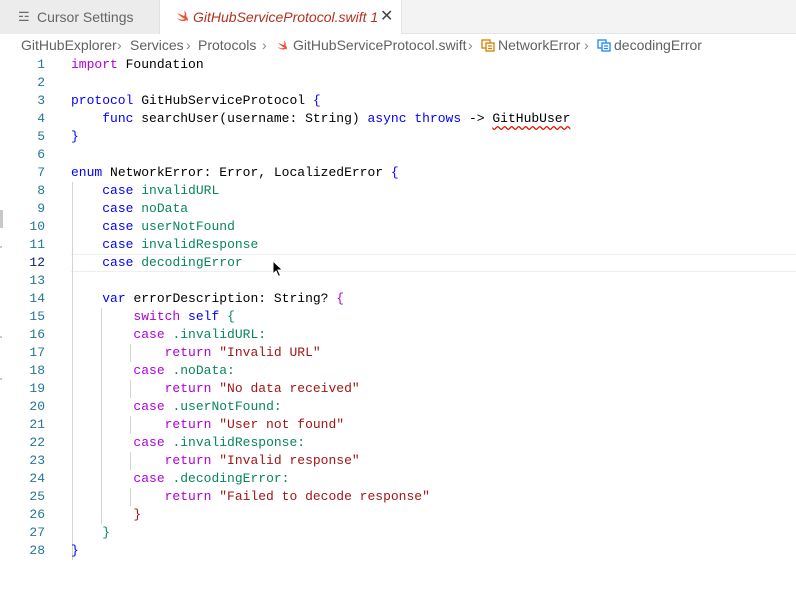 The width and height of the screenshot is (796, 616). Describe the element at coordinates (37, 298) in the screenshot. I see `line-number: 14` at that location.